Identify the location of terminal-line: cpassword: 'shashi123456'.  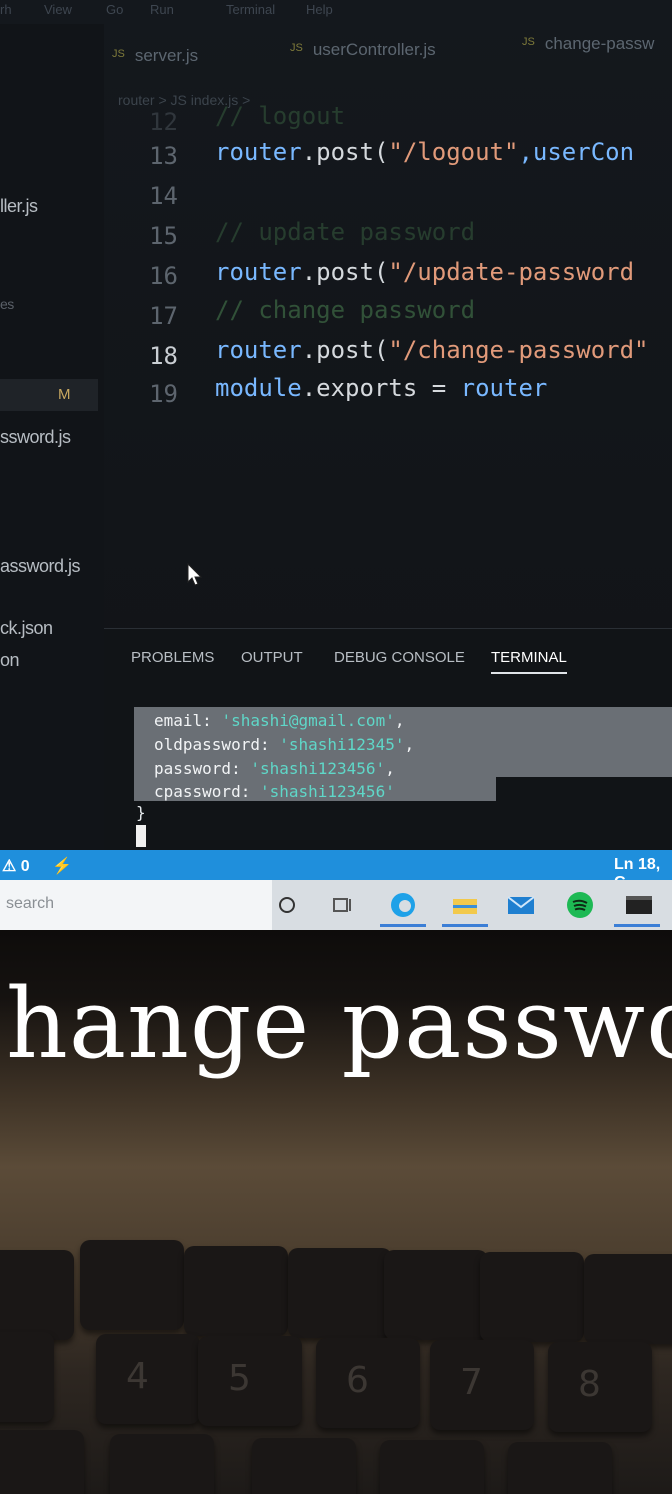
(274, 791).